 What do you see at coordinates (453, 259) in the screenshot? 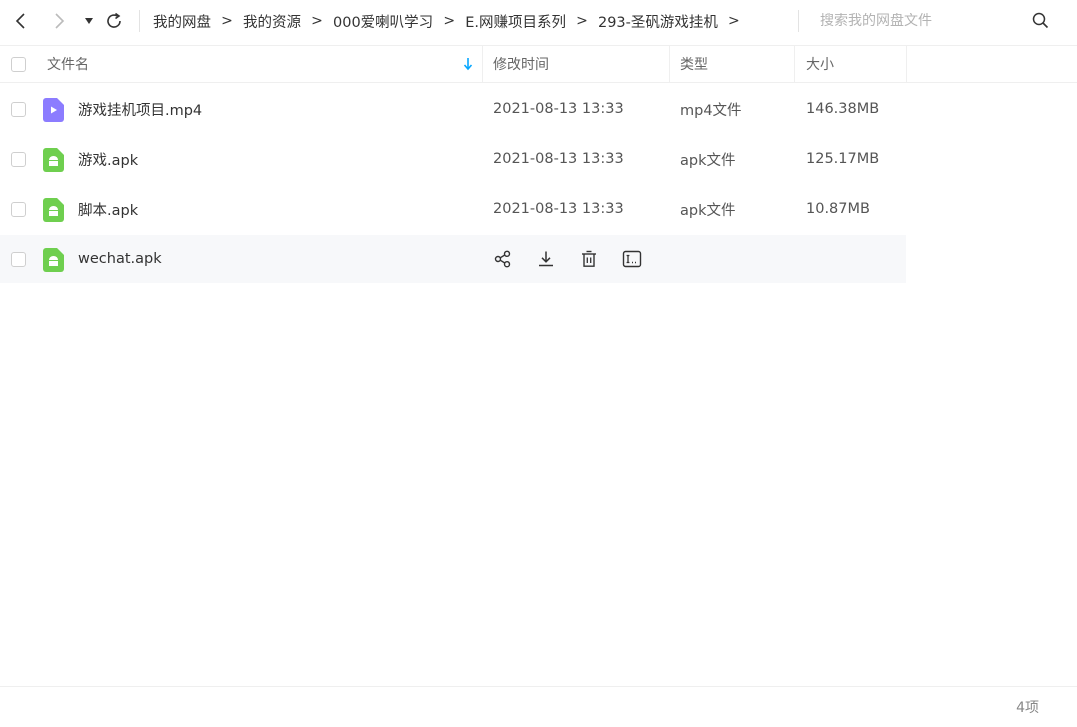
I see `table-row-hovered: wechat.apk` at bounding box center [453, 259].